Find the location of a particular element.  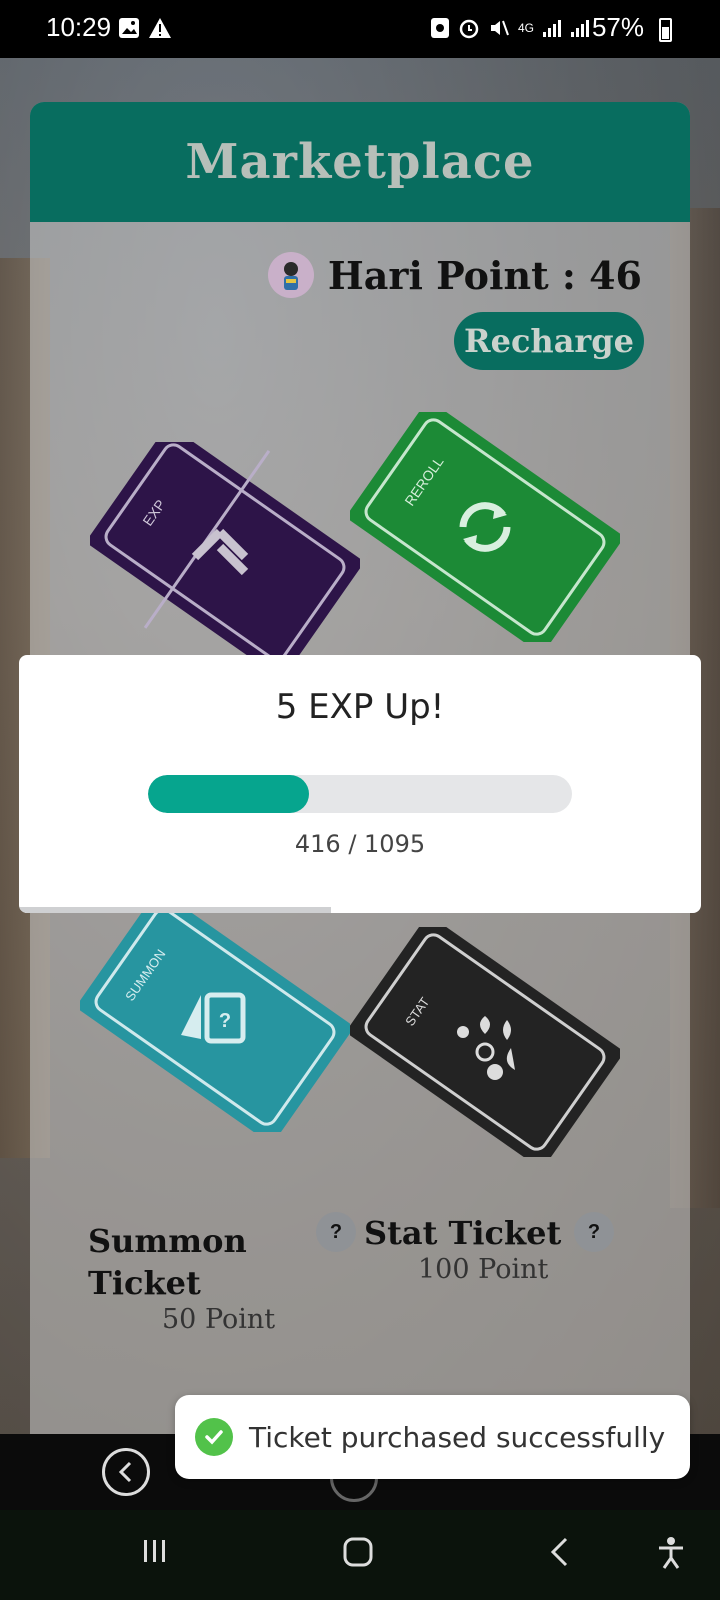

battery-icon is located at coordinates (665, 30).